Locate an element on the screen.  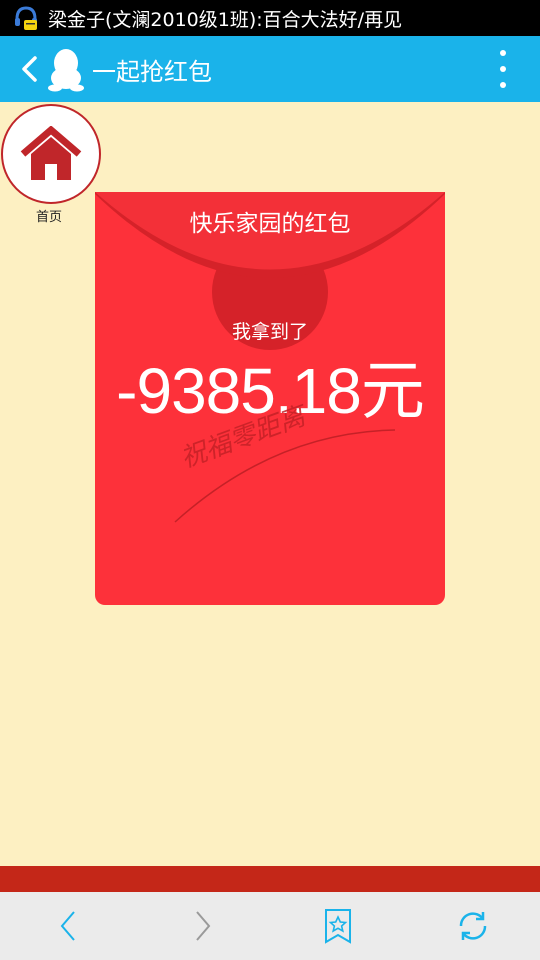
home-label: 首页 is located at coordinates (48, 217).